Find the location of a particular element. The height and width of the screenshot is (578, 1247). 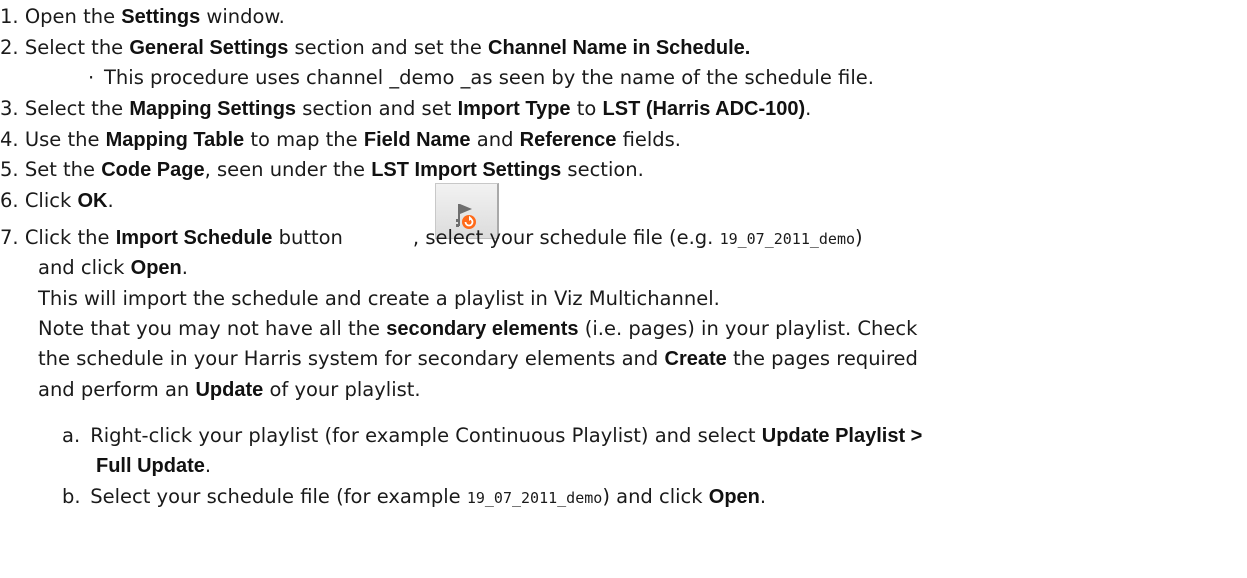

schedule-filename: 19_07_2011_demo is located at coordinates (787, 239).